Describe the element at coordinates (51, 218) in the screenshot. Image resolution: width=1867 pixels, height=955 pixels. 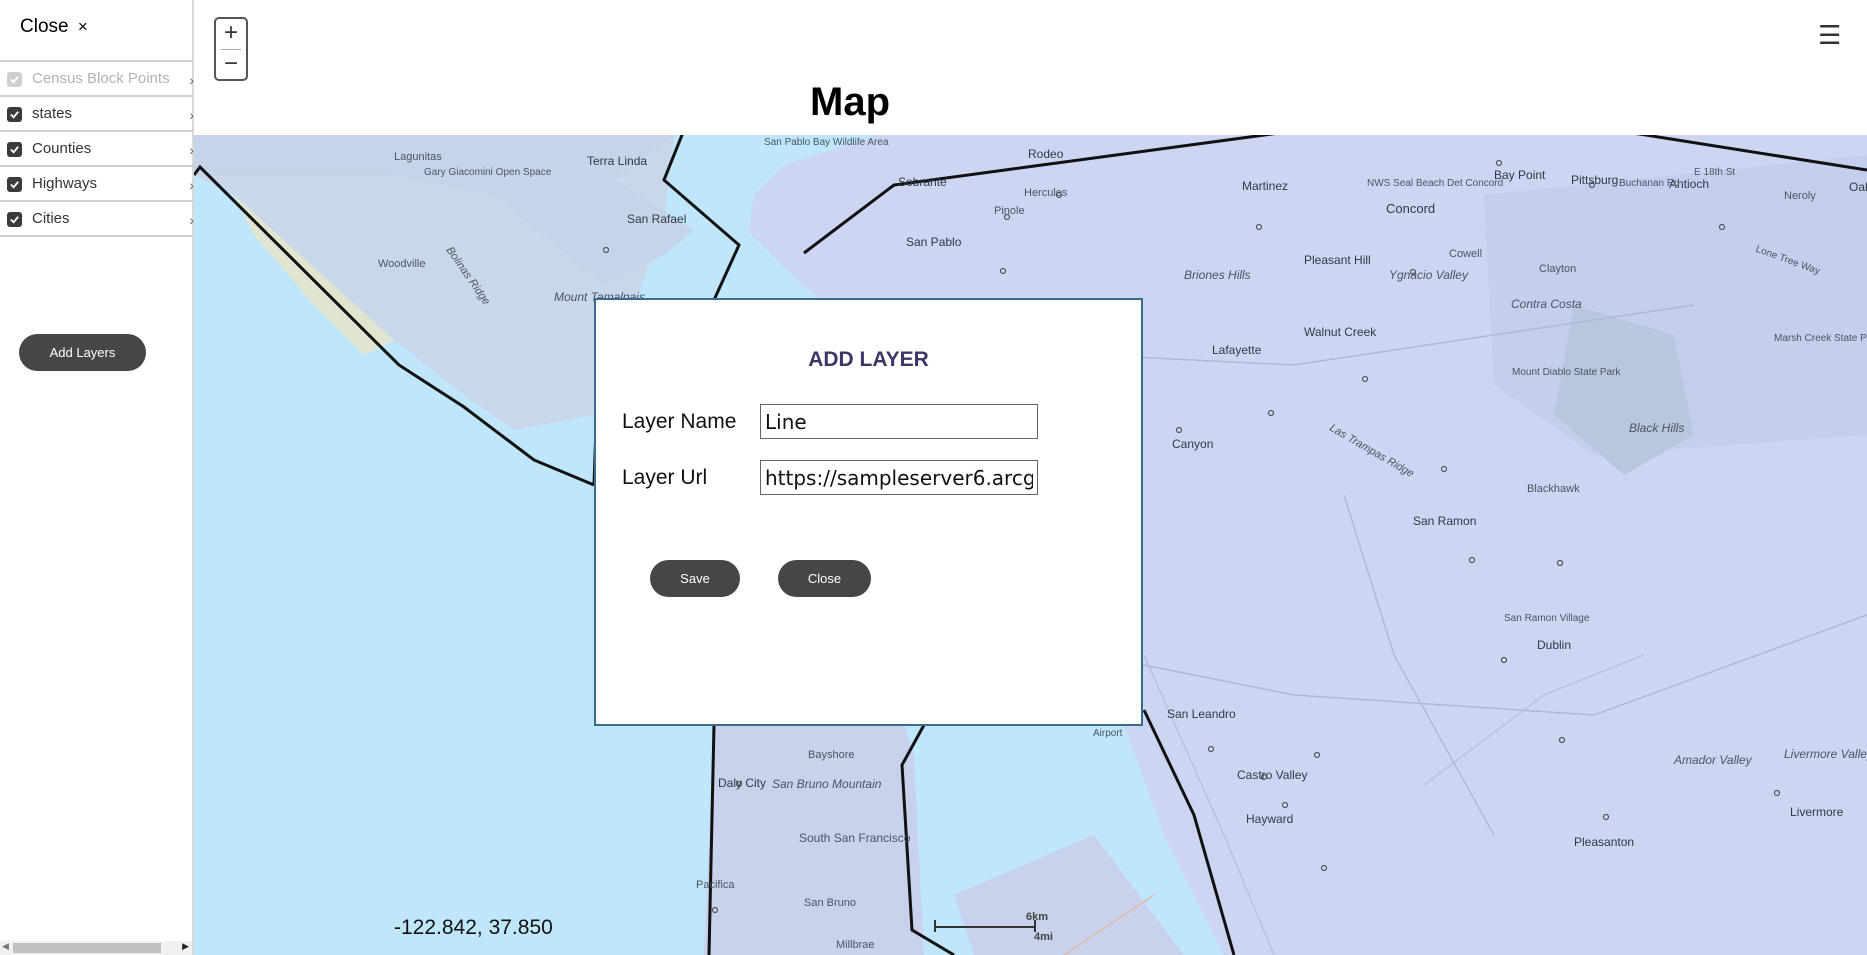
I see `layer-label: Cities` at that location.